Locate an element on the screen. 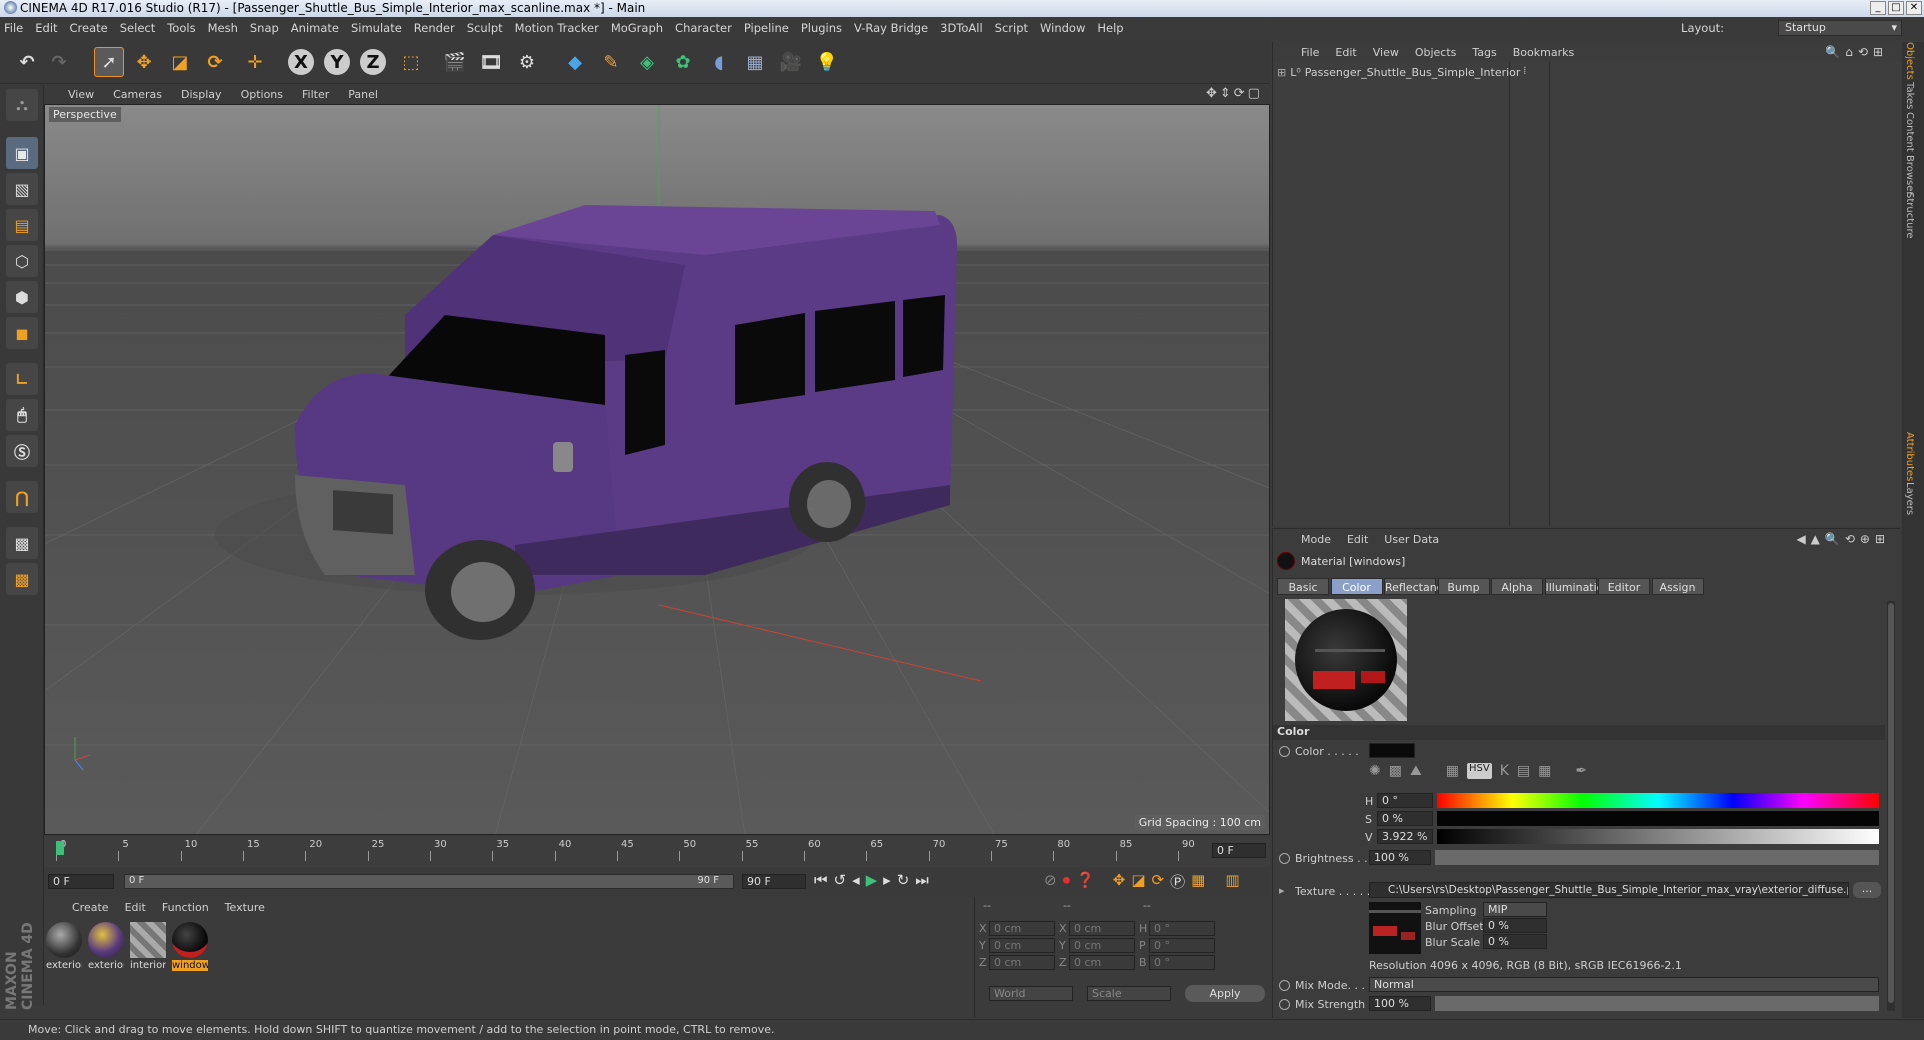  s-field: 0 % is located at coordinates (1405, 818).